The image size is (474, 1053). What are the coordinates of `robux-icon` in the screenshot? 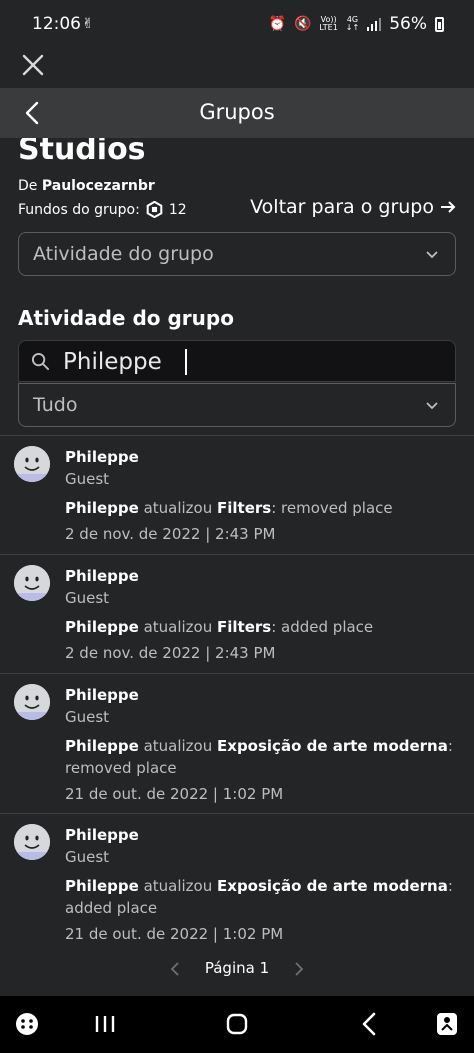 It's located at (154, 209).